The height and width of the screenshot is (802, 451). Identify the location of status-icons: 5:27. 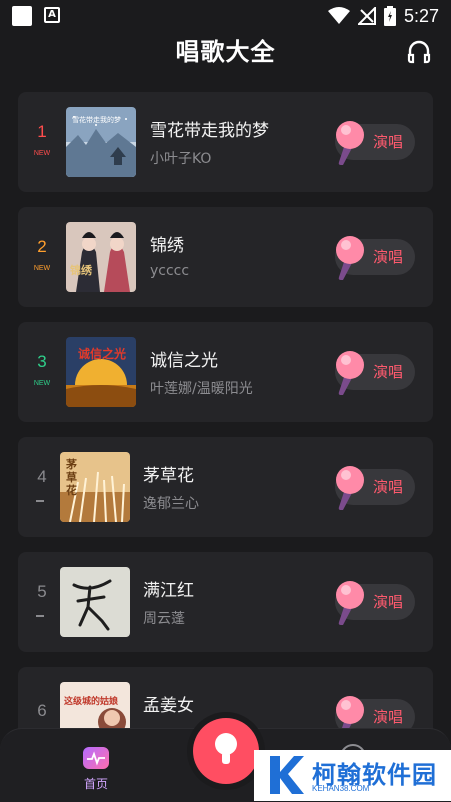
(383, 16).